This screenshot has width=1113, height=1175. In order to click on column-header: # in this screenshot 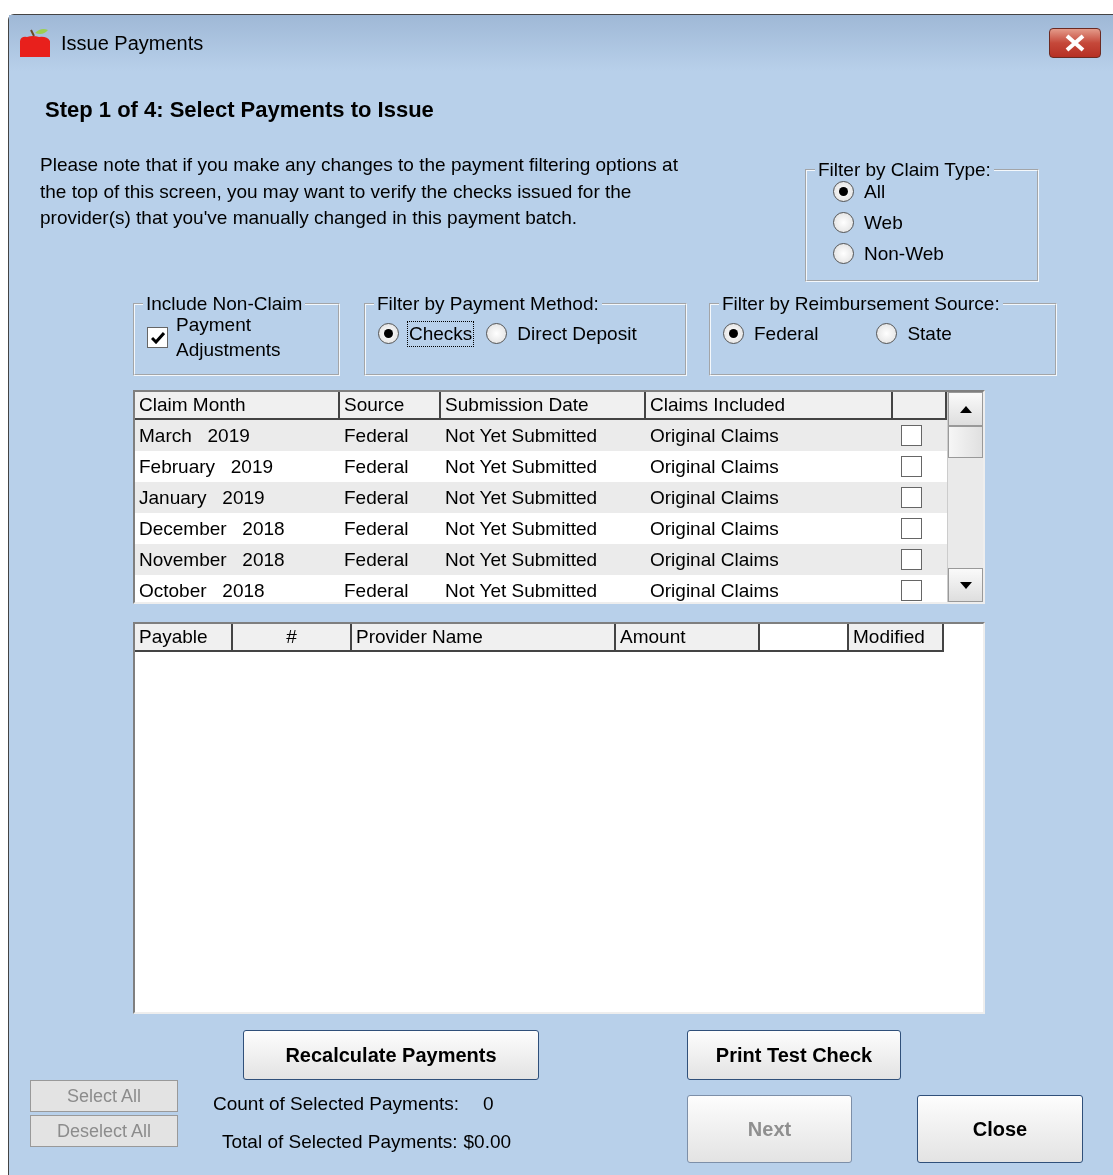, I will do `click(292, 638)`.